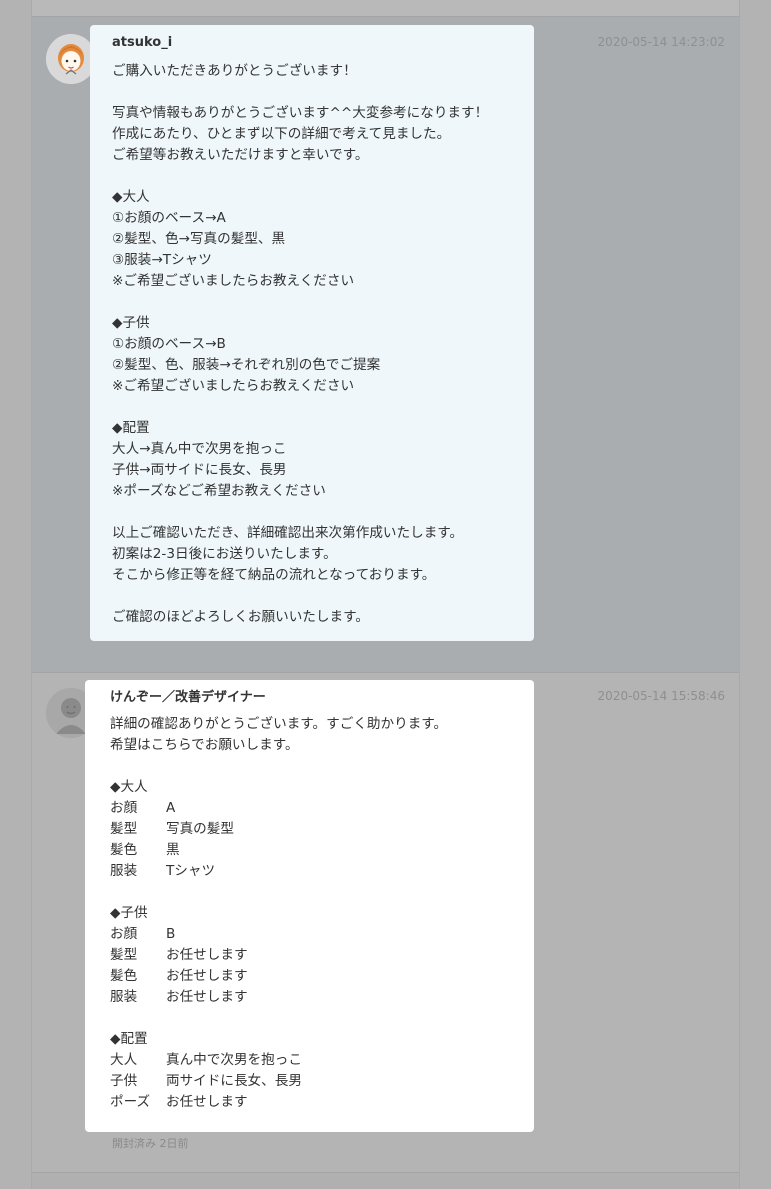 The height and width of the screenshot is (1189, 771). What do you see at coordinates (191, 871) in the screenshot?
I see `detail-value: Tシャツ` at bounding box center [191, 871].